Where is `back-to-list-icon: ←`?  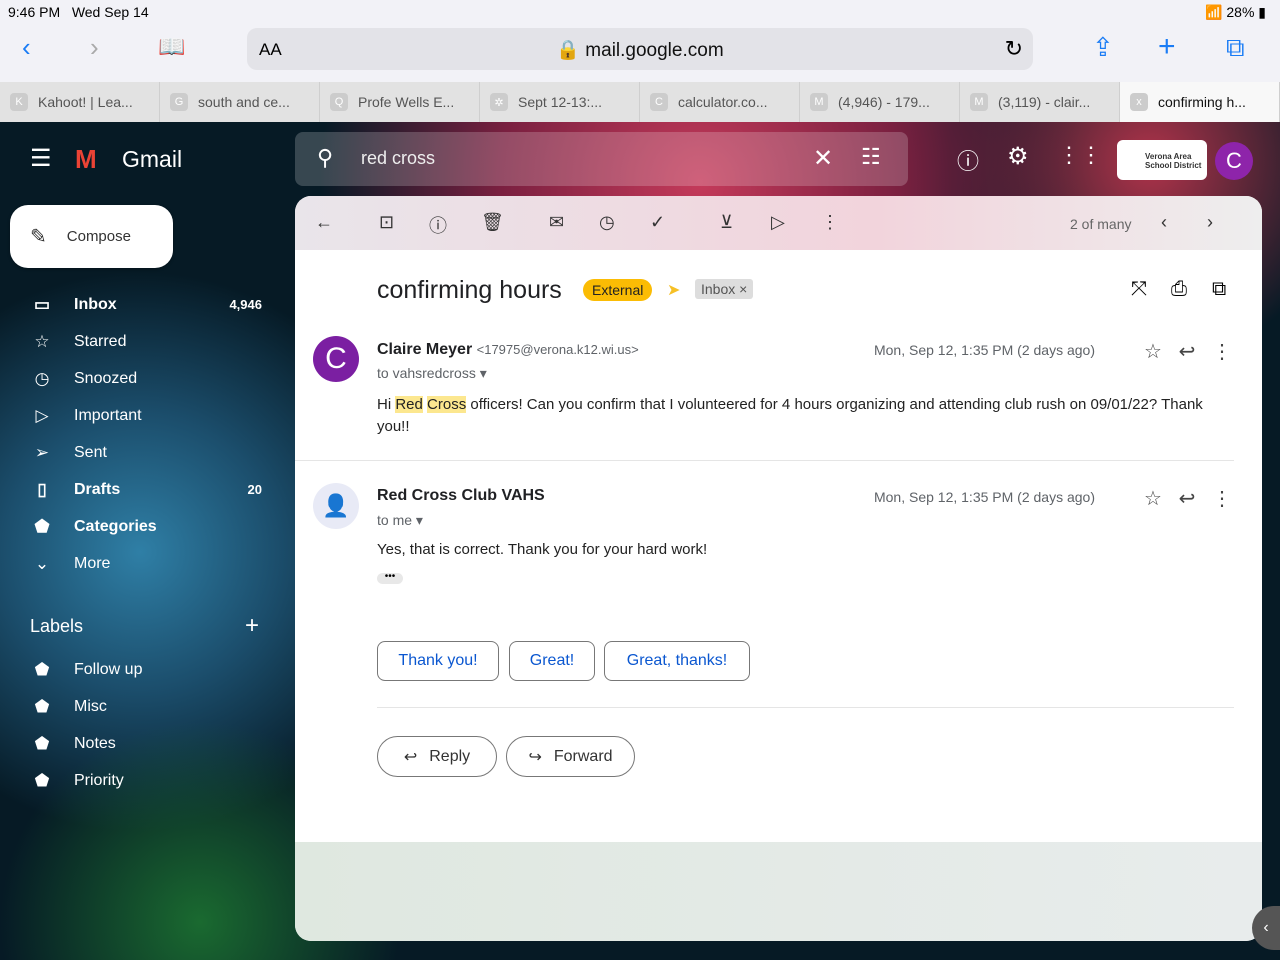
back-to-list-icon: ← is located at coordinates (324, 222).